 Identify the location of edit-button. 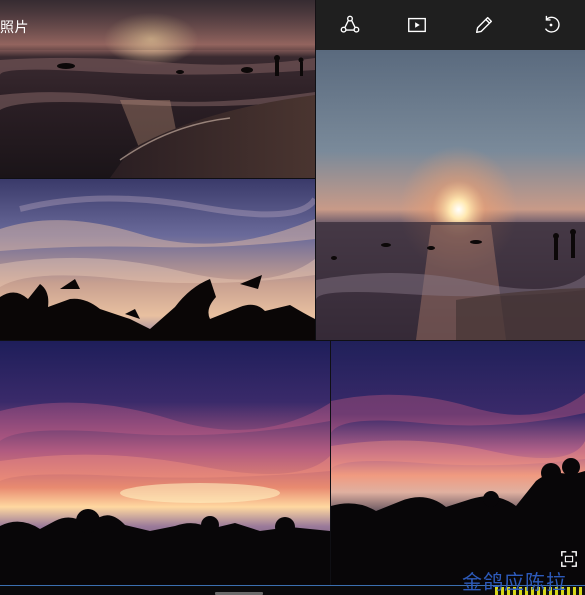
(484, 25).